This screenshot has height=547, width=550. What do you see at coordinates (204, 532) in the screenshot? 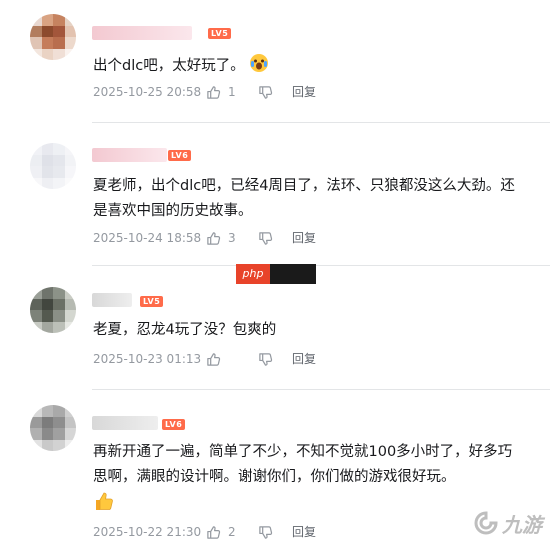
I see `comment-meta: 2025-10-22 21:30 2 回复` at bounding box center [204, 532].